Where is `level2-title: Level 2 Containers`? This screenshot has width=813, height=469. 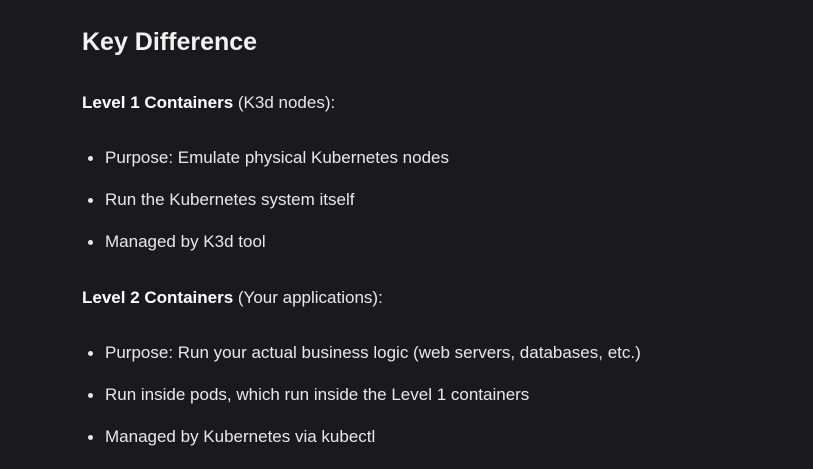
level2-title: Level 2 Containers is located at coordinates (158, 297).